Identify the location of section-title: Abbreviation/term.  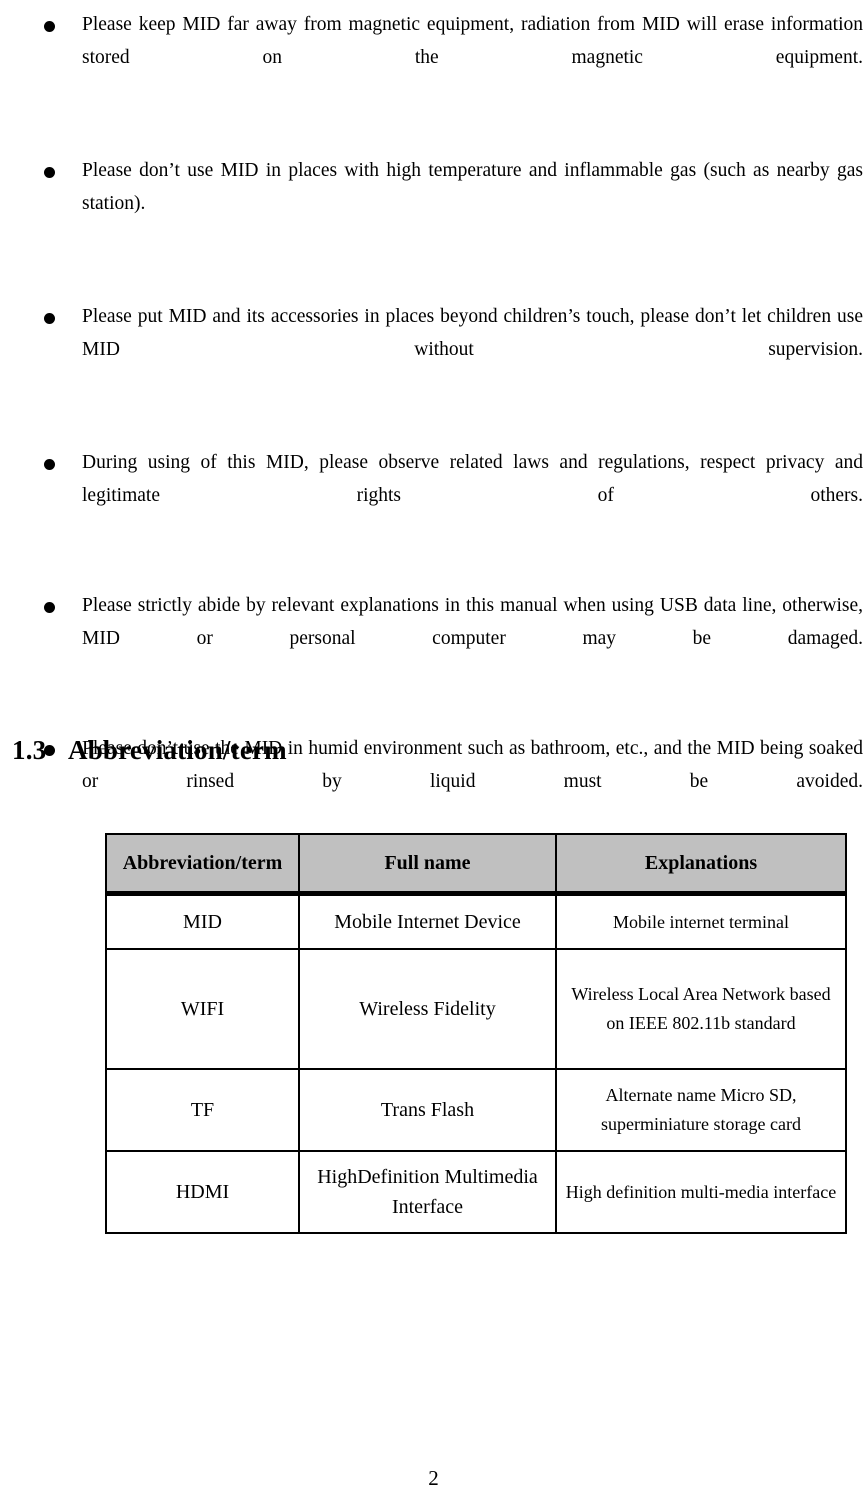
(177, 750).